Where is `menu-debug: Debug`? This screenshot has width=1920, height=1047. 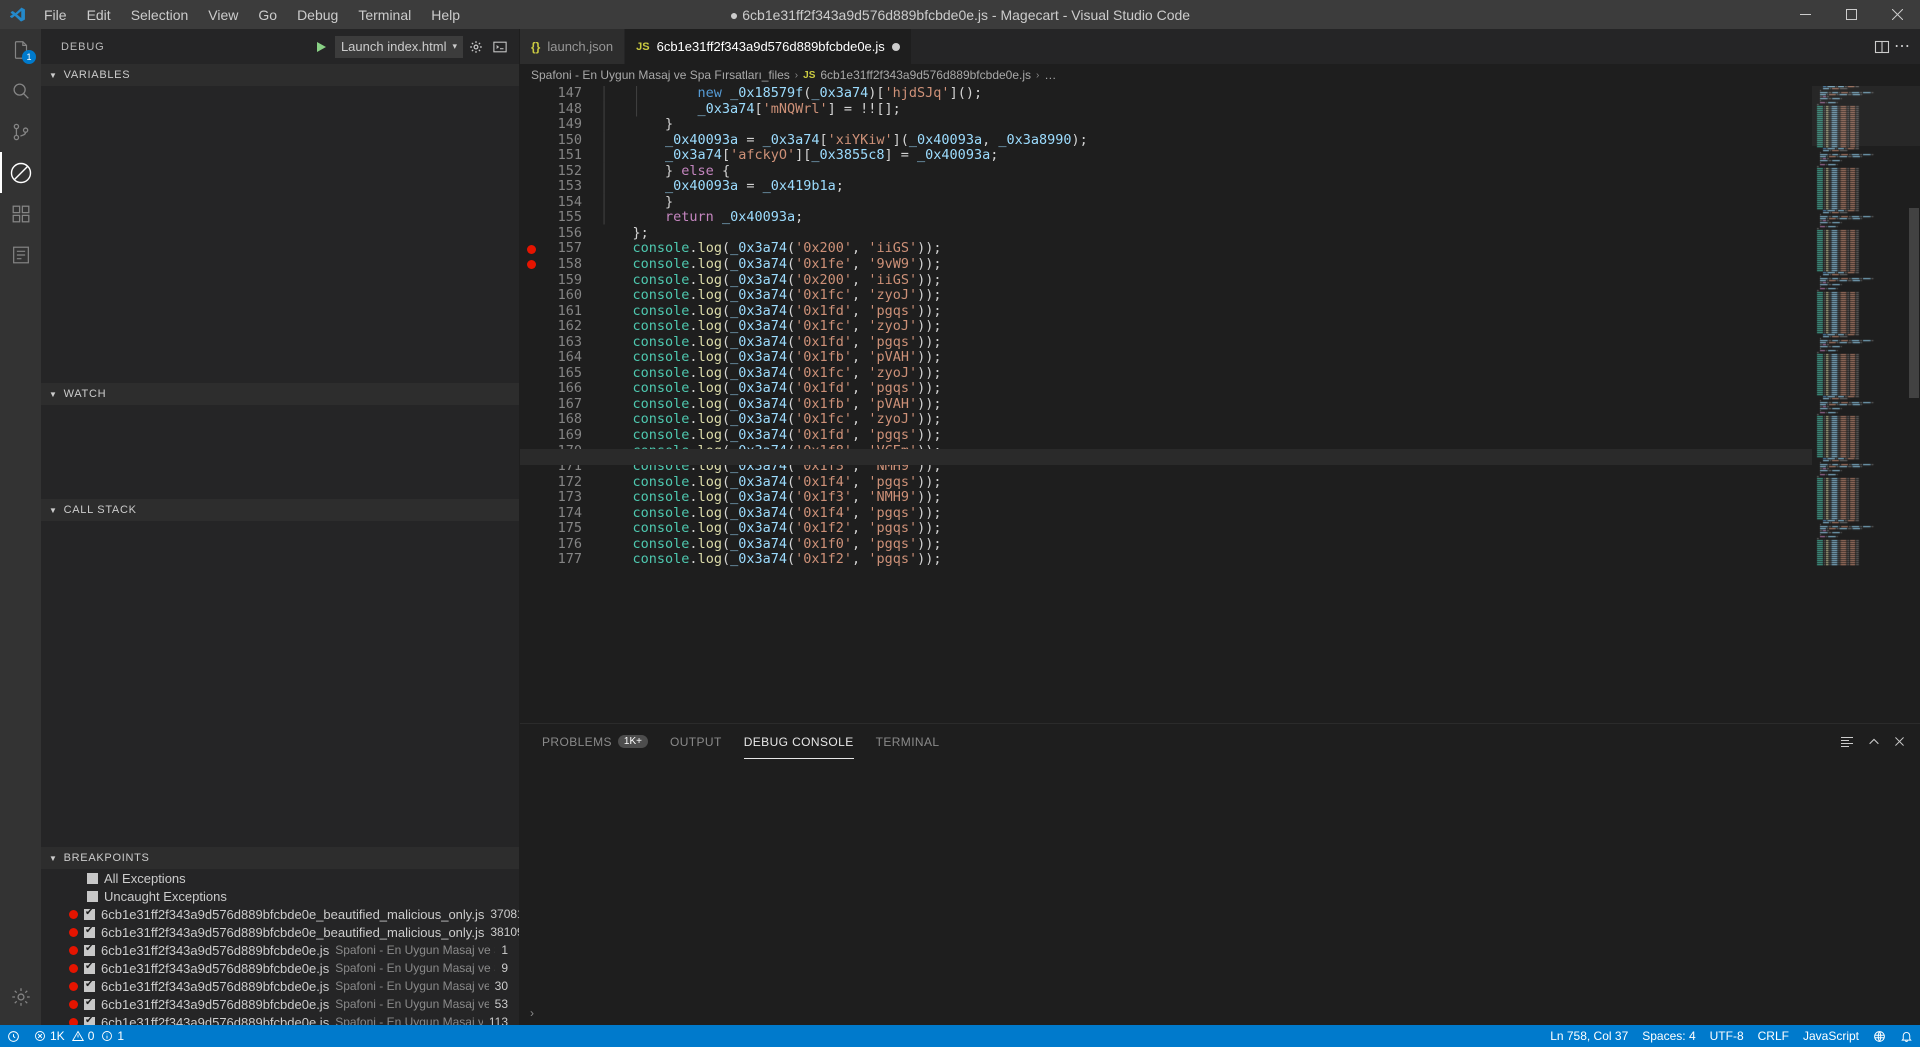
menu-debug: Debug is located at coordinates (317, 15).